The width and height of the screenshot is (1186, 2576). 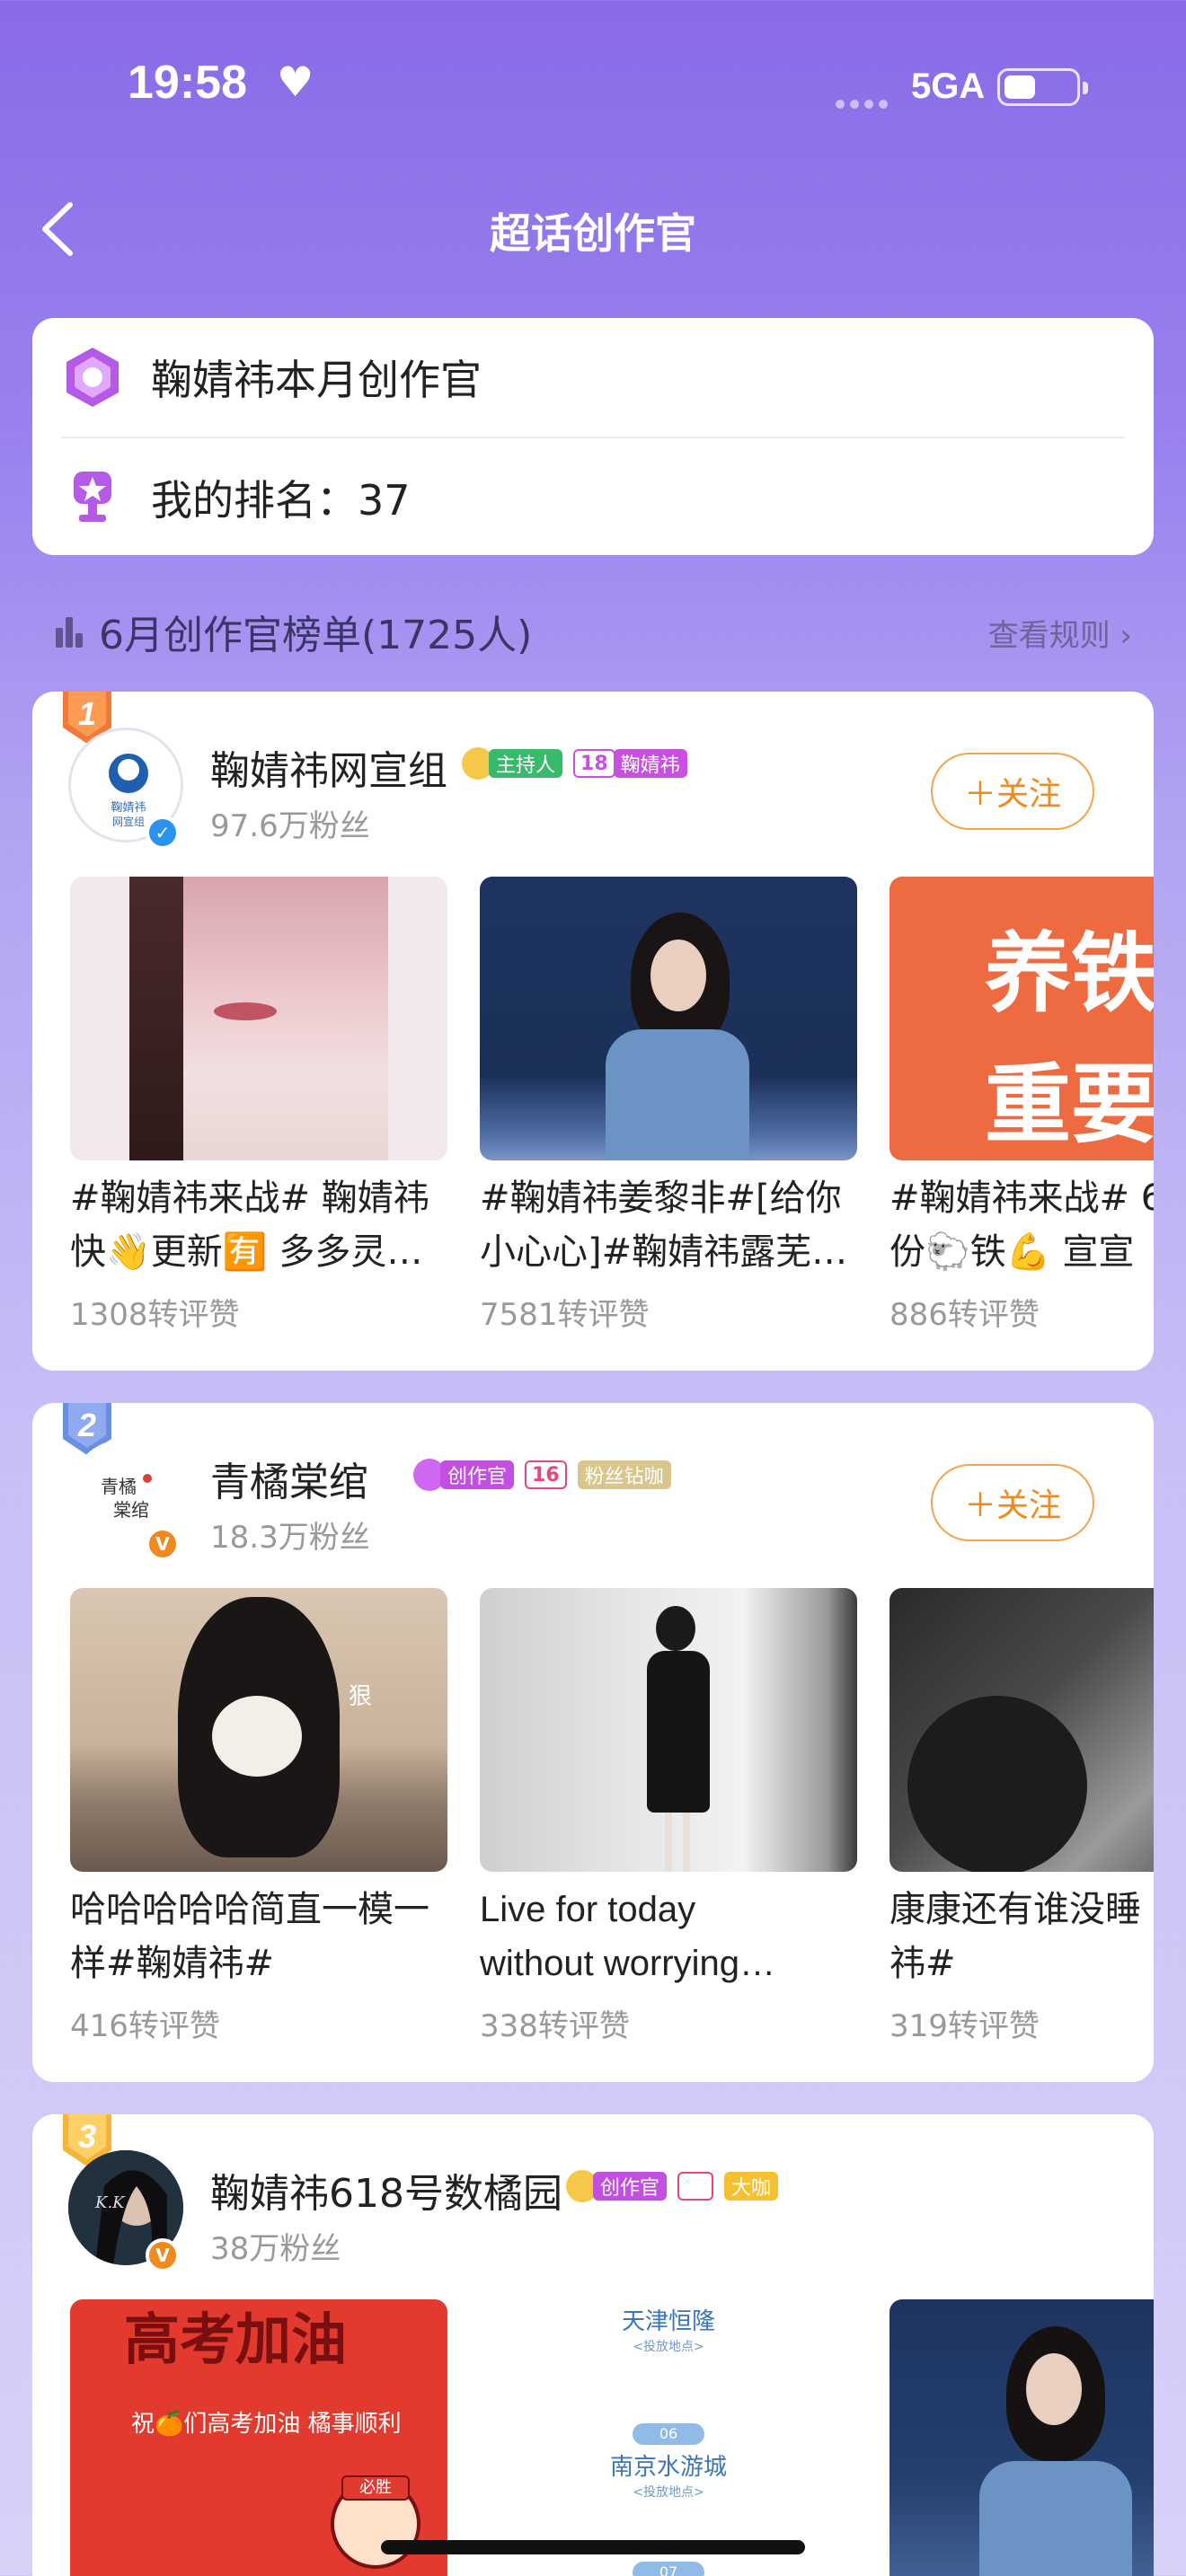 I want to click on post-stats: 319转评赞, so click(x=965, y=2026).